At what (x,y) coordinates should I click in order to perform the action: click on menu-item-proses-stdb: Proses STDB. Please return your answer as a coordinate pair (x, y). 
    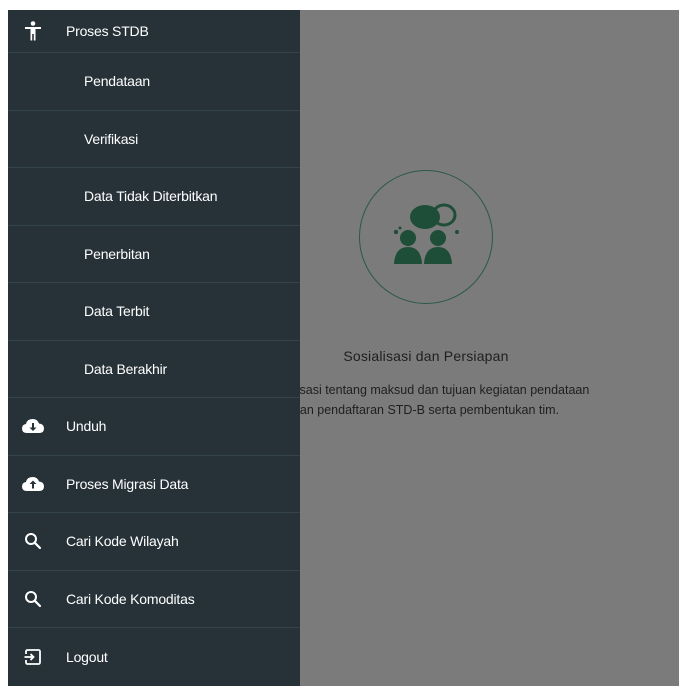
    Looking at the image, I should click on (154, 31).